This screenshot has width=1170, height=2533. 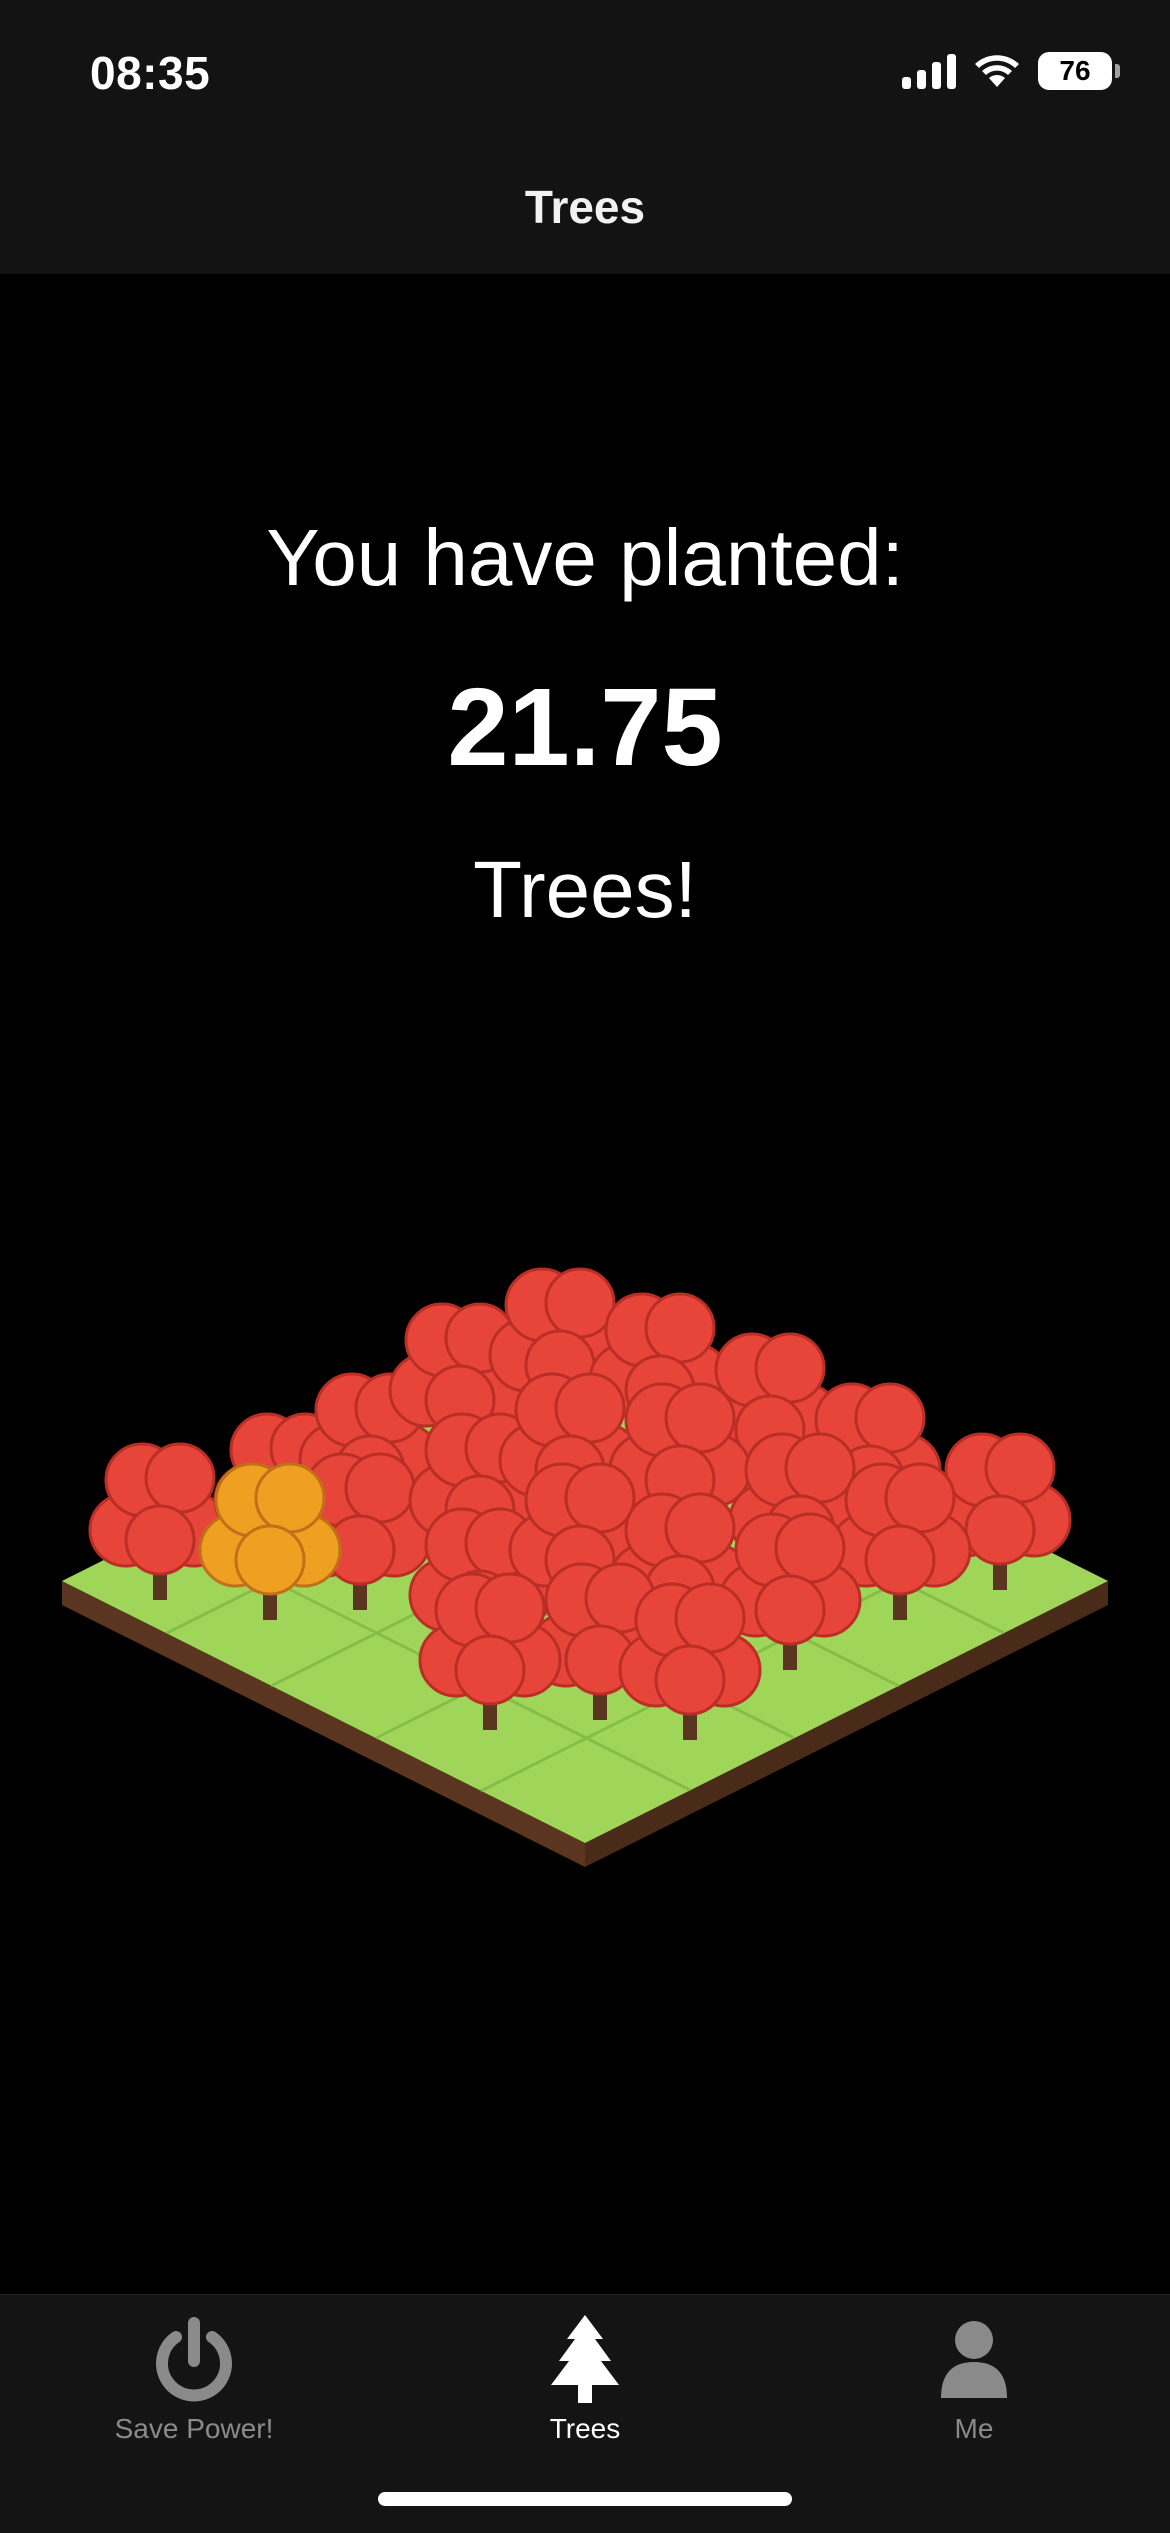 What do you see at coordinates (585, 137) in the screenshot?
I see `top-bar: 08:35 76 Trees` at bounding box center [585, 137].